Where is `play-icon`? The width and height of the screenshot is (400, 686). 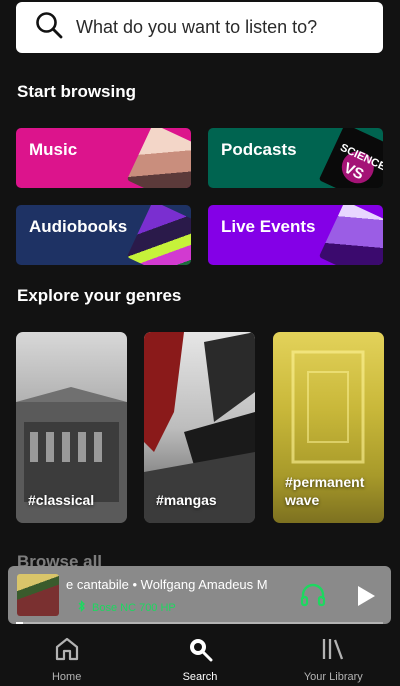 play-icon is located at coordinates (366, 598).